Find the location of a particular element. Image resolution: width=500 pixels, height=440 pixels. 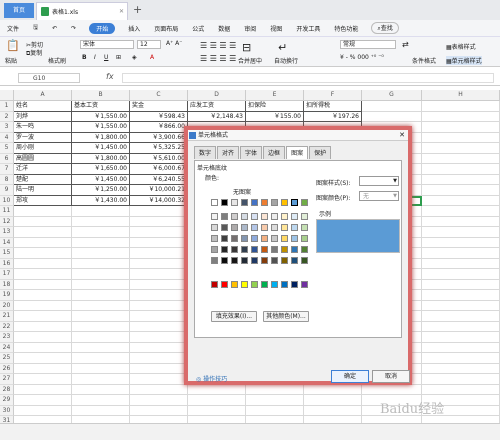

help-link: ◎ 操作技巧 is located at coordinates (211, 378).